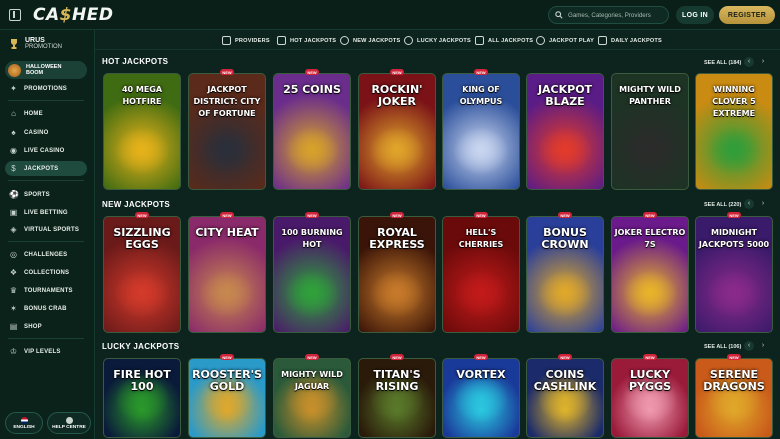  Describe the element at coordinates (408, 40) in the screenshot. I see `clover-icon` at that location.